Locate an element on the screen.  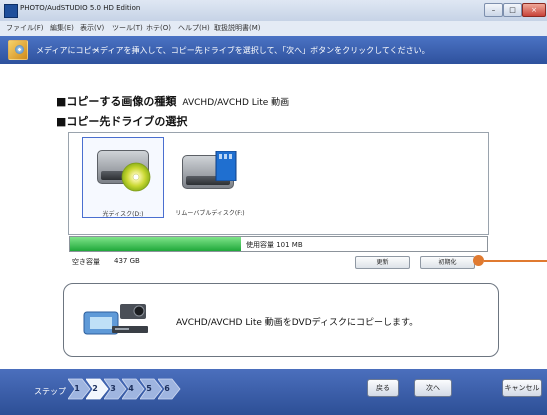
drive-label-removable: リムーバブルディスク(F:) is located at coordinates (210, 213).